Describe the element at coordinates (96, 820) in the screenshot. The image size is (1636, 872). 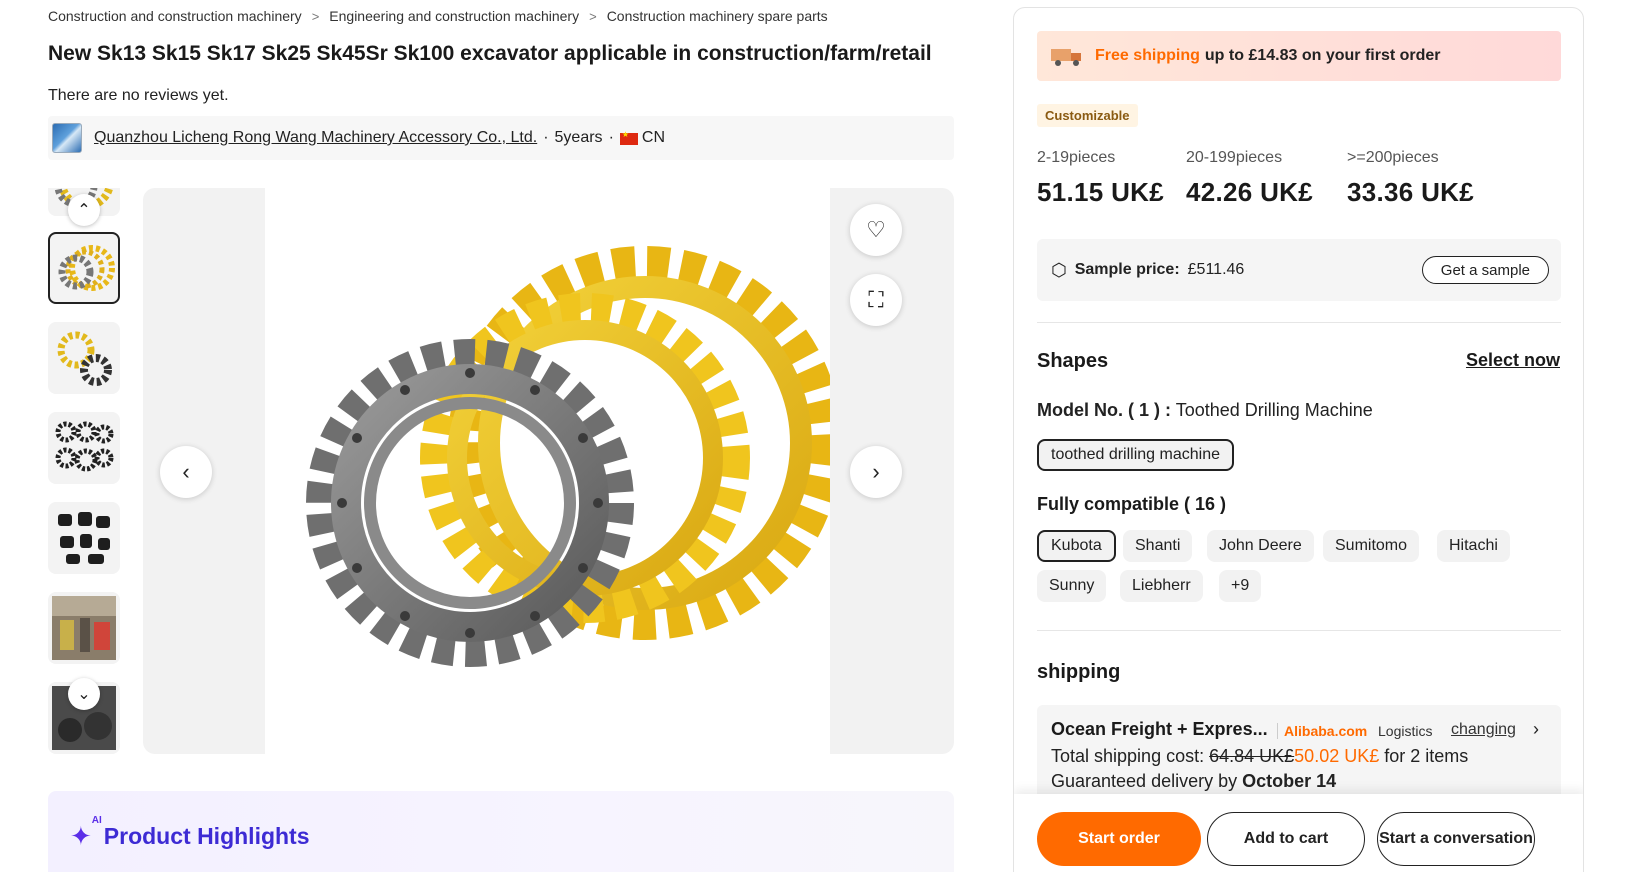
I see `ai-badge: AI` at that location.